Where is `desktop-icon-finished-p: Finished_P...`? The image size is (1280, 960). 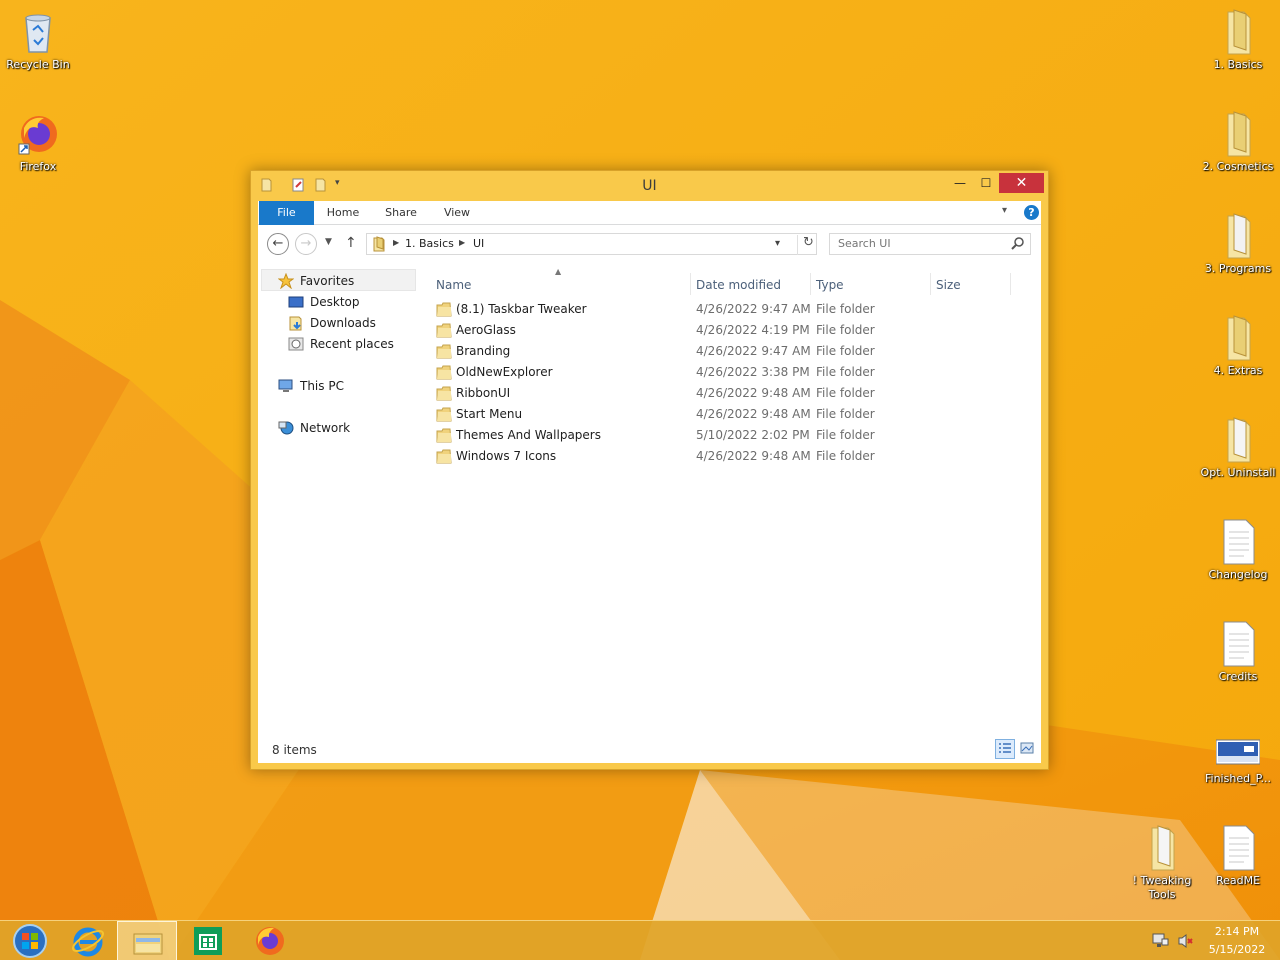 desktop-icon-finished-p: Finished_P... is located at coordinates (1238, 754).